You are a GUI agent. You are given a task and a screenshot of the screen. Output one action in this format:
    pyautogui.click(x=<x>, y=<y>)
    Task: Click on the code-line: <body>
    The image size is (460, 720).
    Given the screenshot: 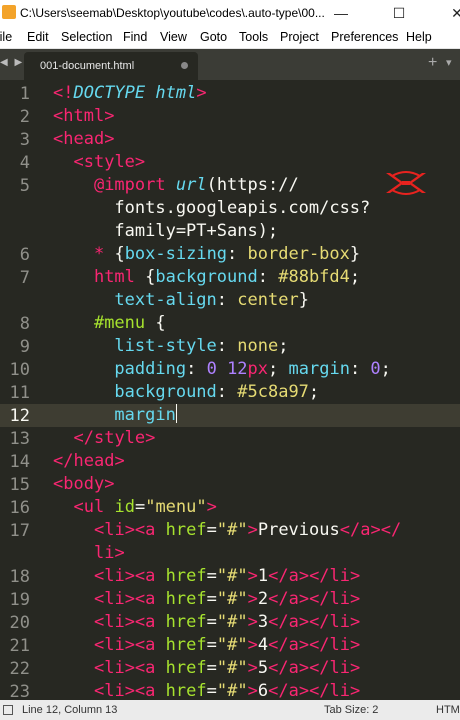 What is the action you would take?
    pyautogui.click(x=83, y=484)
    